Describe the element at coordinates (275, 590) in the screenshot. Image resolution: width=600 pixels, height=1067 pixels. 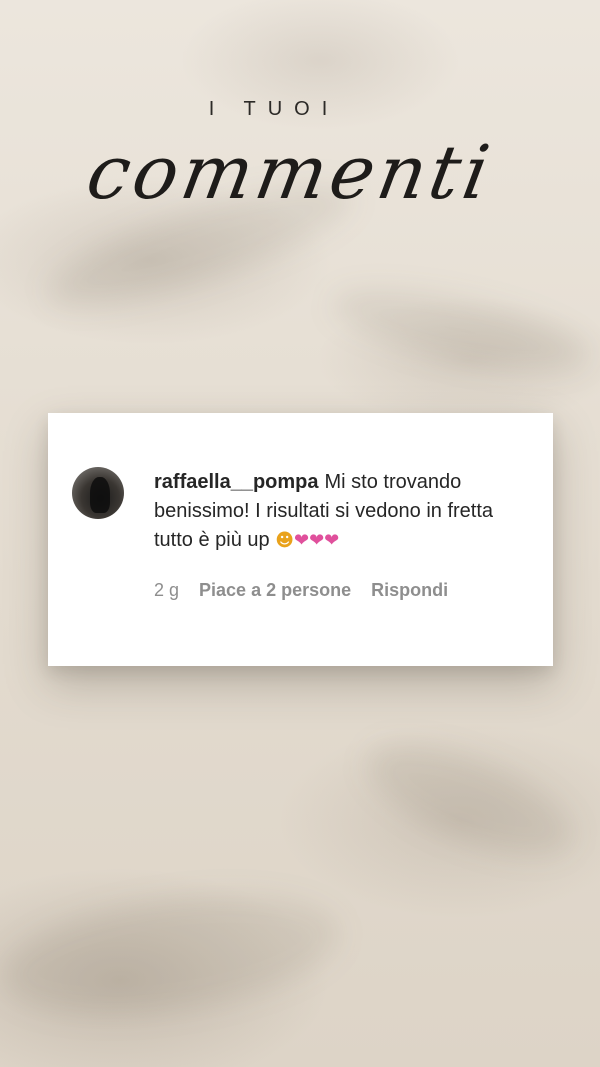
I see `likes-link: Piace a 2 persone` at that location.